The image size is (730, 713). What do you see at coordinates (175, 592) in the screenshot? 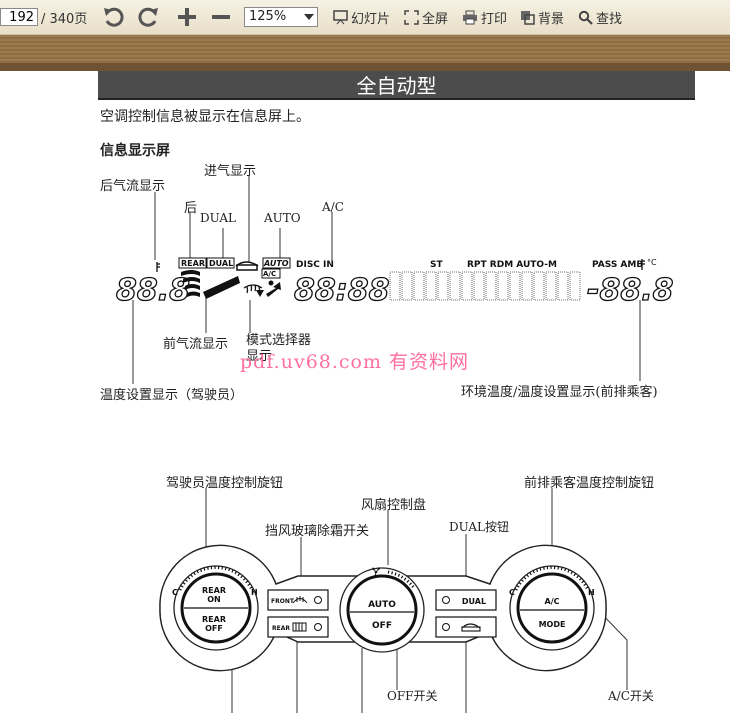
I see `left-cold-label: C` at bounding box center [175, 592].